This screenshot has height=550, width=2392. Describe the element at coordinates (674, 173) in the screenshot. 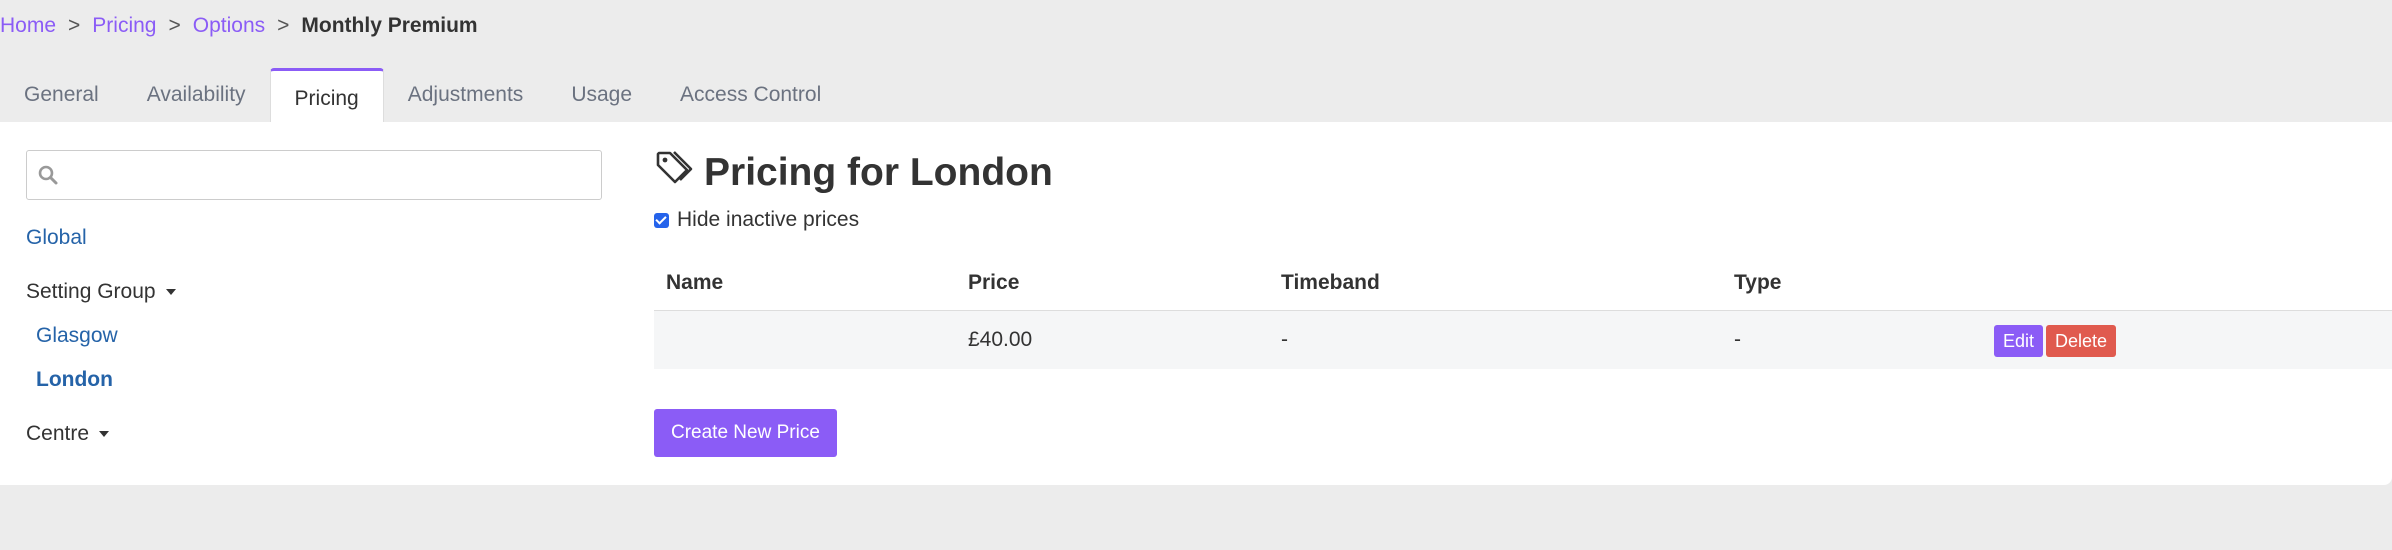

I see `tag-icon` at that location.